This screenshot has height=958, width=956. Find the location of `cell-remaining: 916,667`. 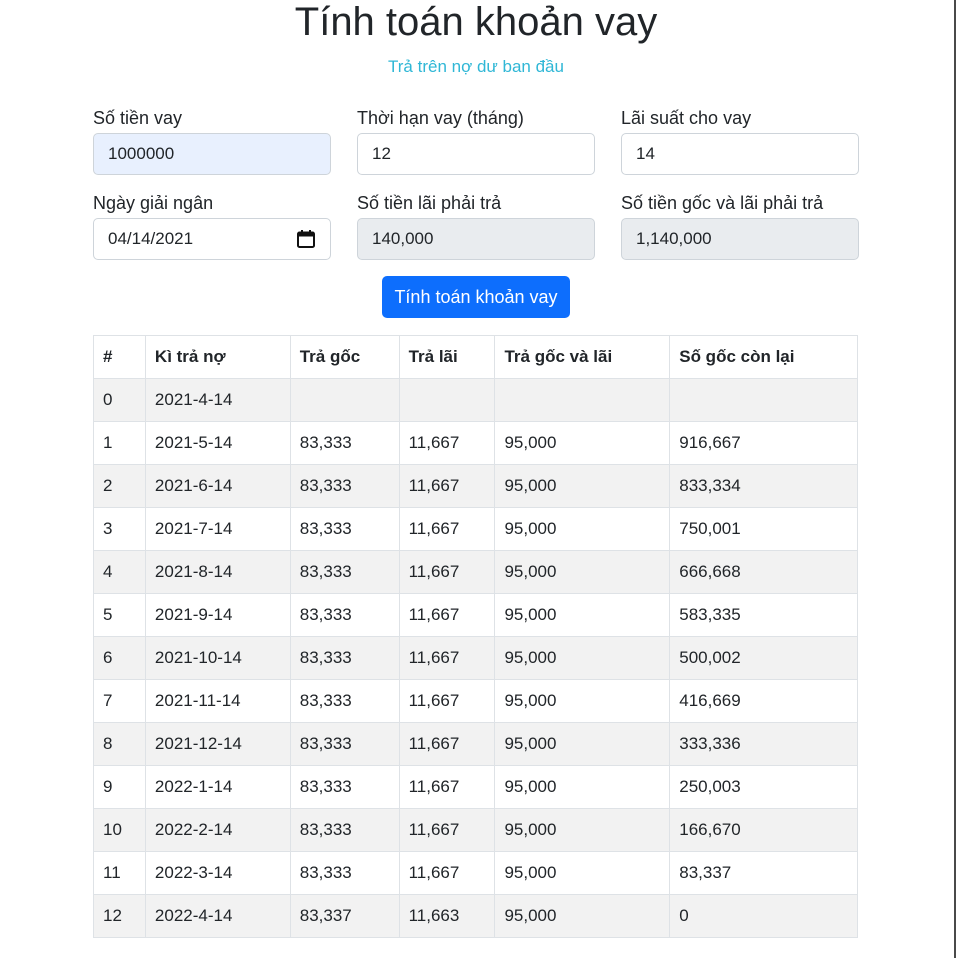

cell-remaining: 916,667 is located at coordinates (763, 443).